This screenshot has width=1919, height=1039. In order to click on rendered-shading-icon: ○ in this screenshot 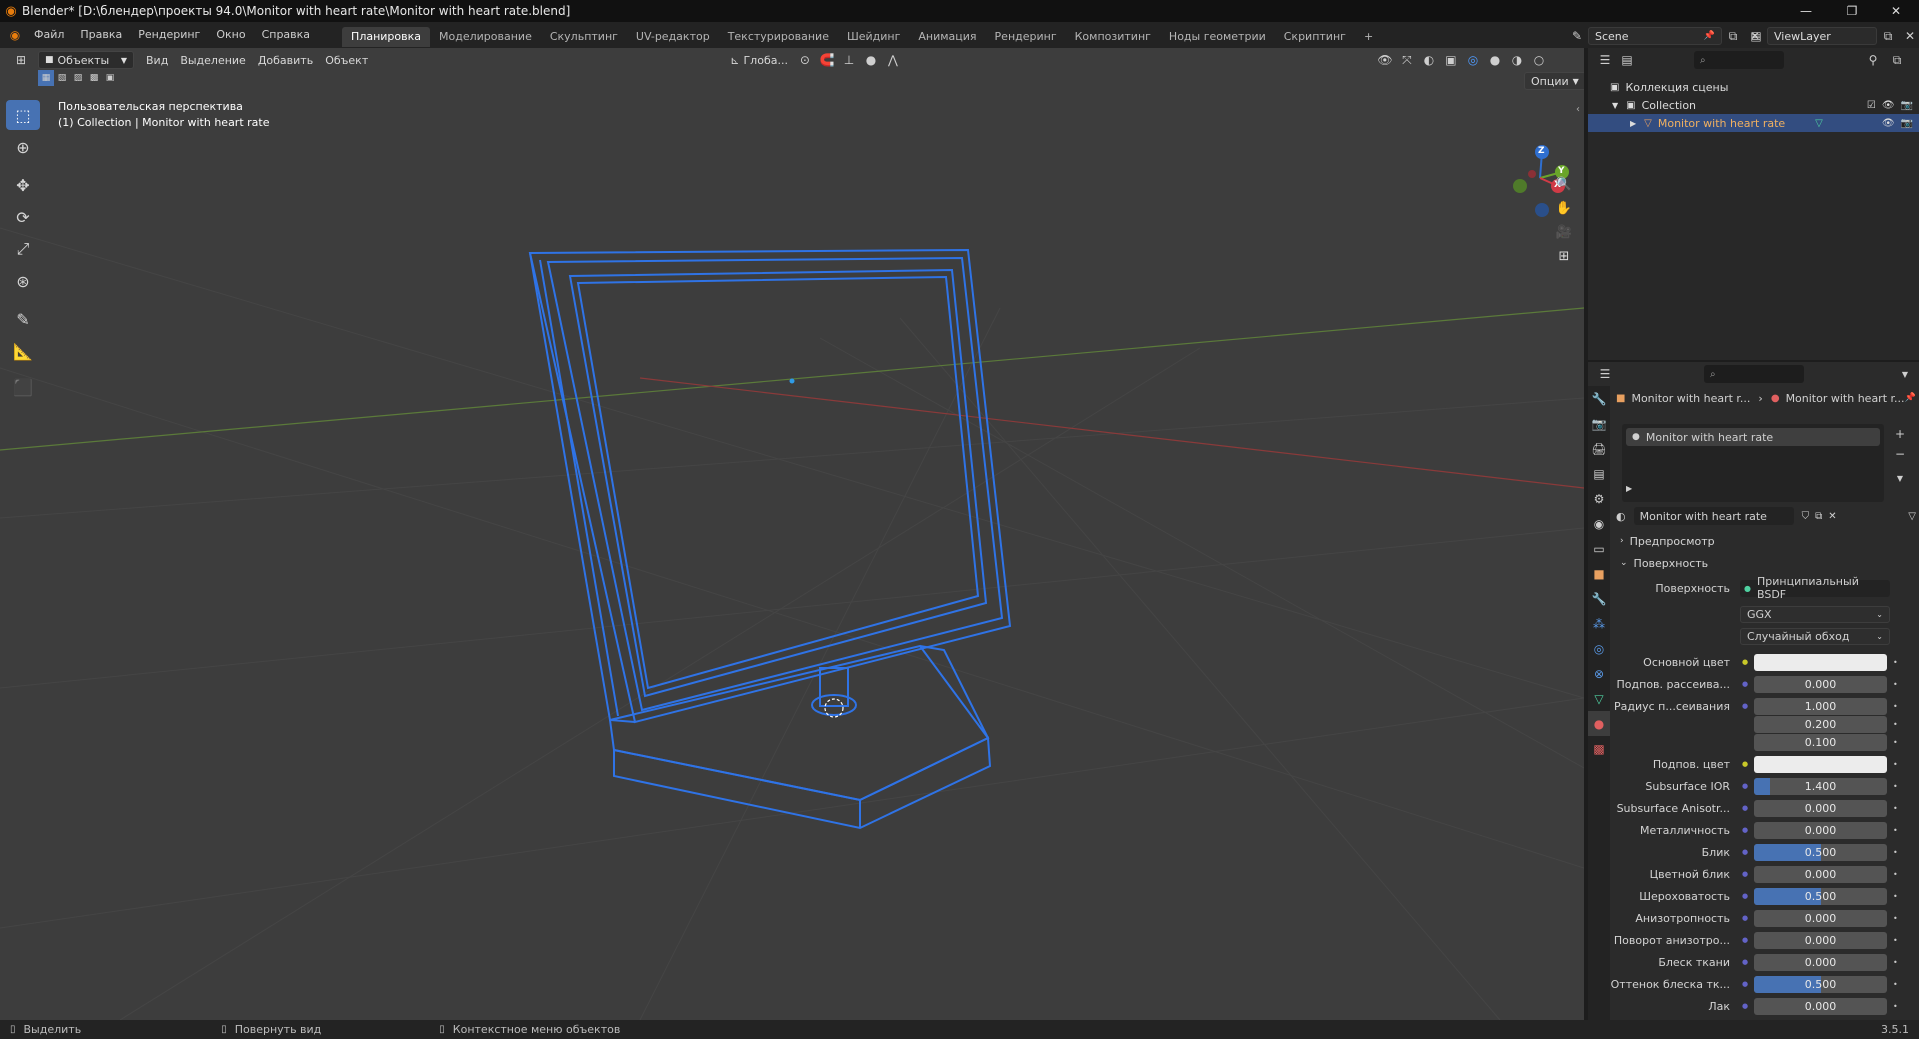, I will do `click(1539, 60)`.